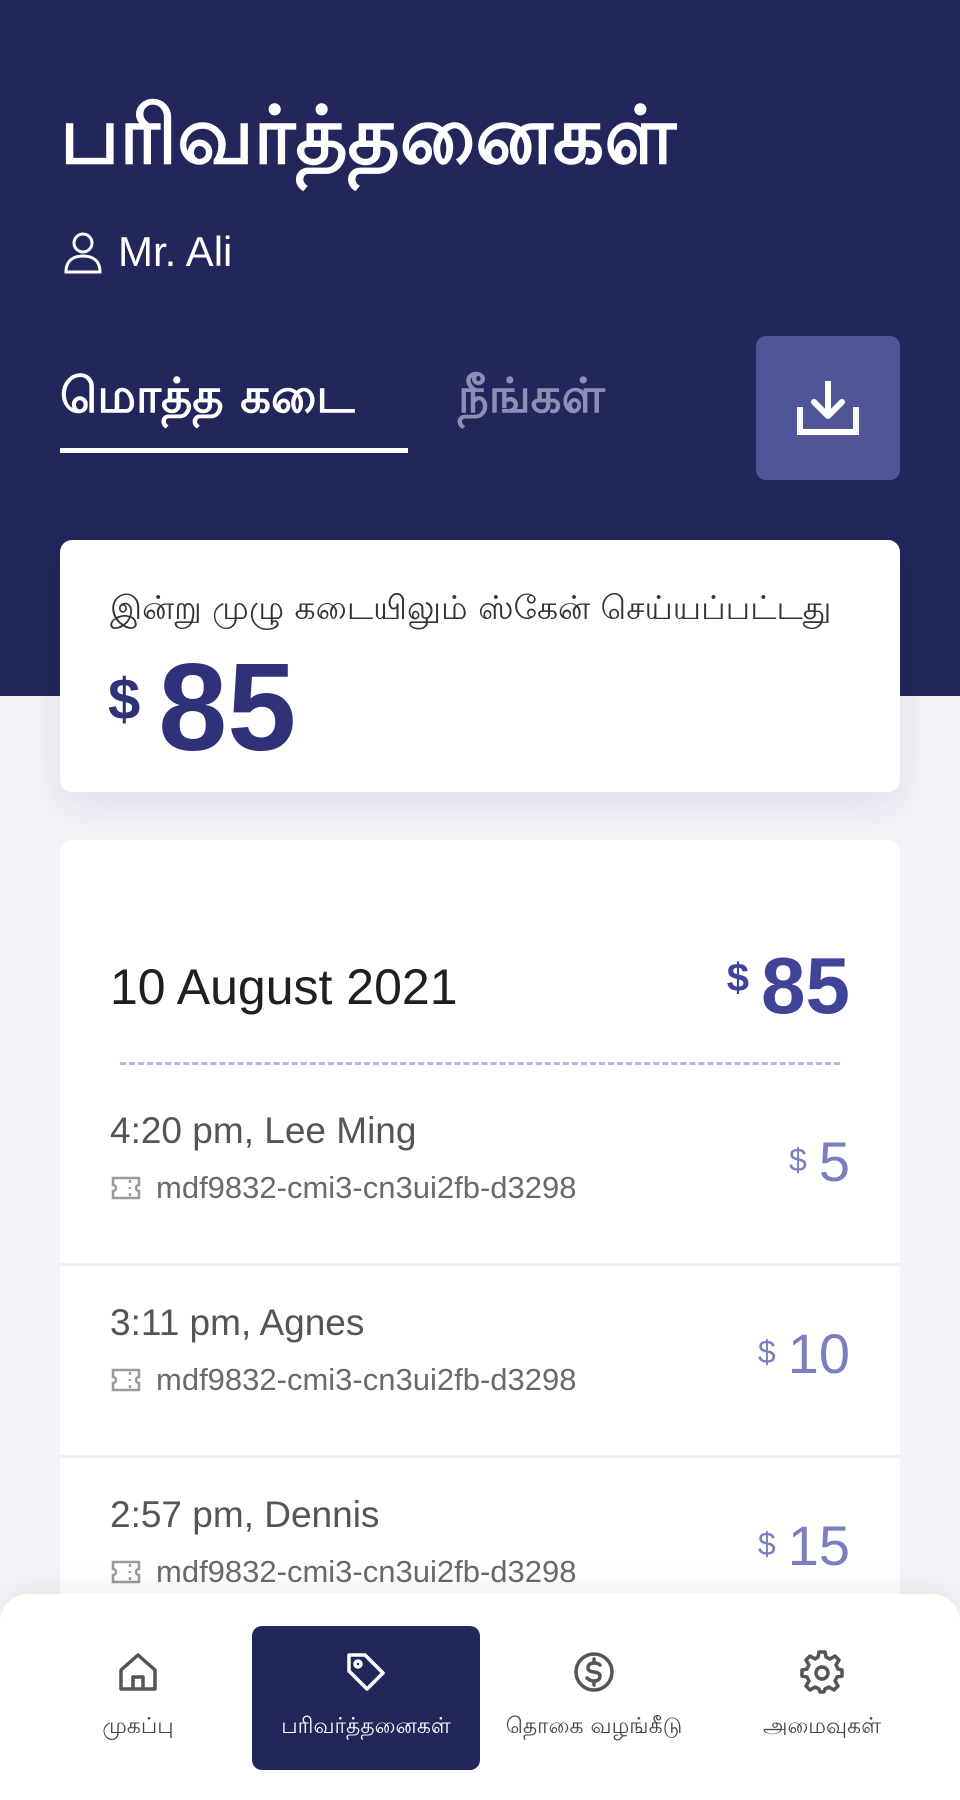 Image resolution: width=960 pixels, height=1800 pixels. I want to click on summary-amount-value: 85, so click(227, 708).